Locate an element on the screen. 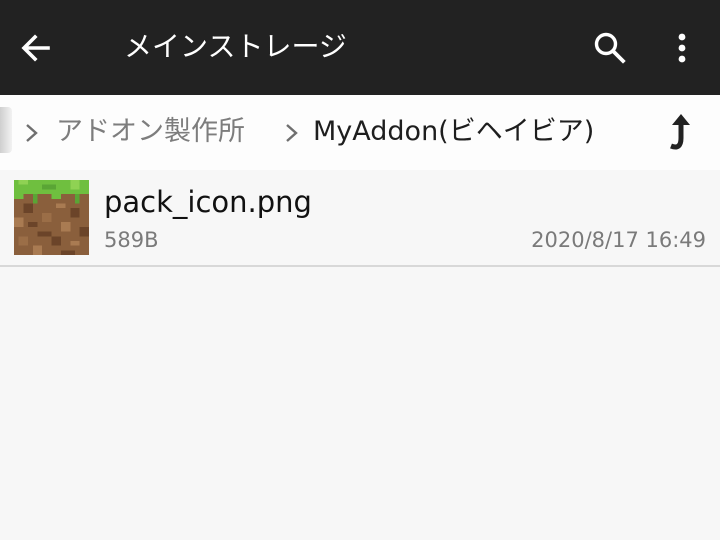 The image size is (720, 540). file-name: pack_icon.png is located at coordinates (208, 202).